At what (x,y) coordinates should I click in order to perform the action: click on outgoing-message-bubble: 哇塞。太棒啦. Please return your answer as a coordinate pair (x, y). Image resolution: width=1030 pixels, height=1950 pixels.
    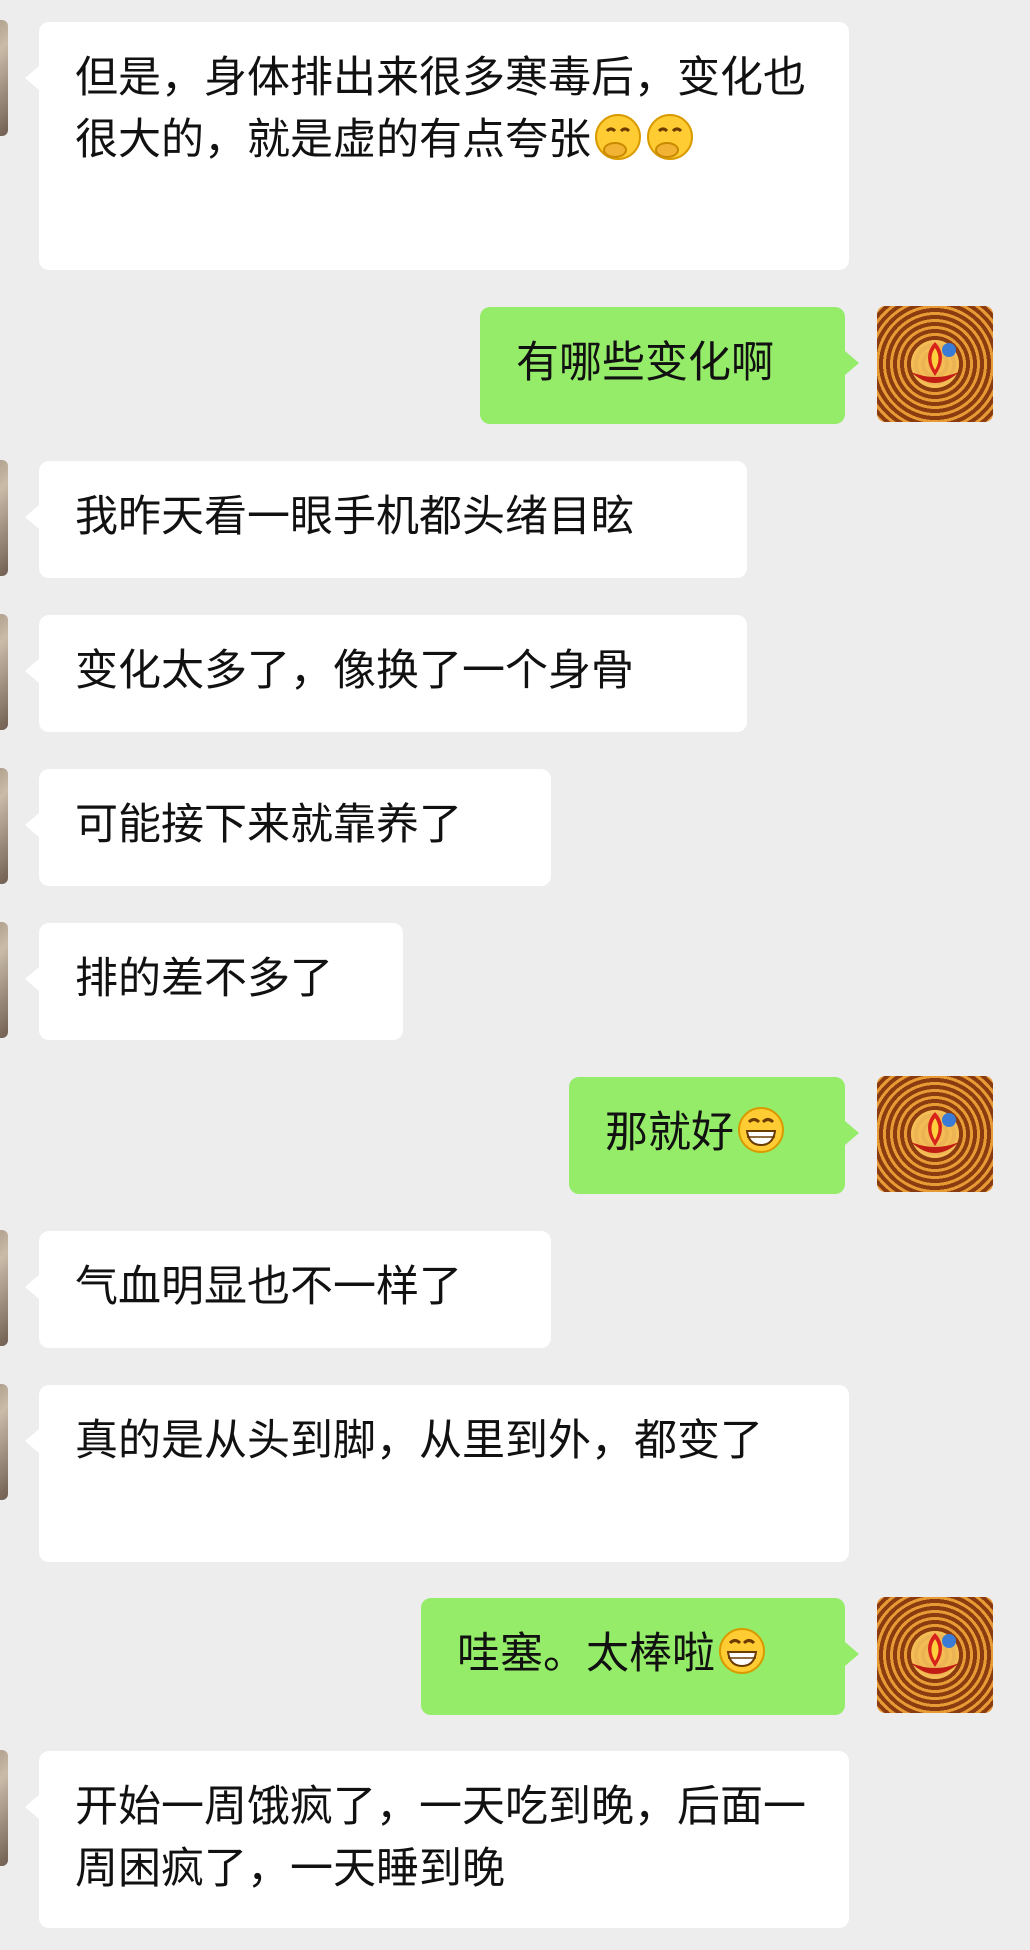
    Looking at the image, I should click on (640, 1656).